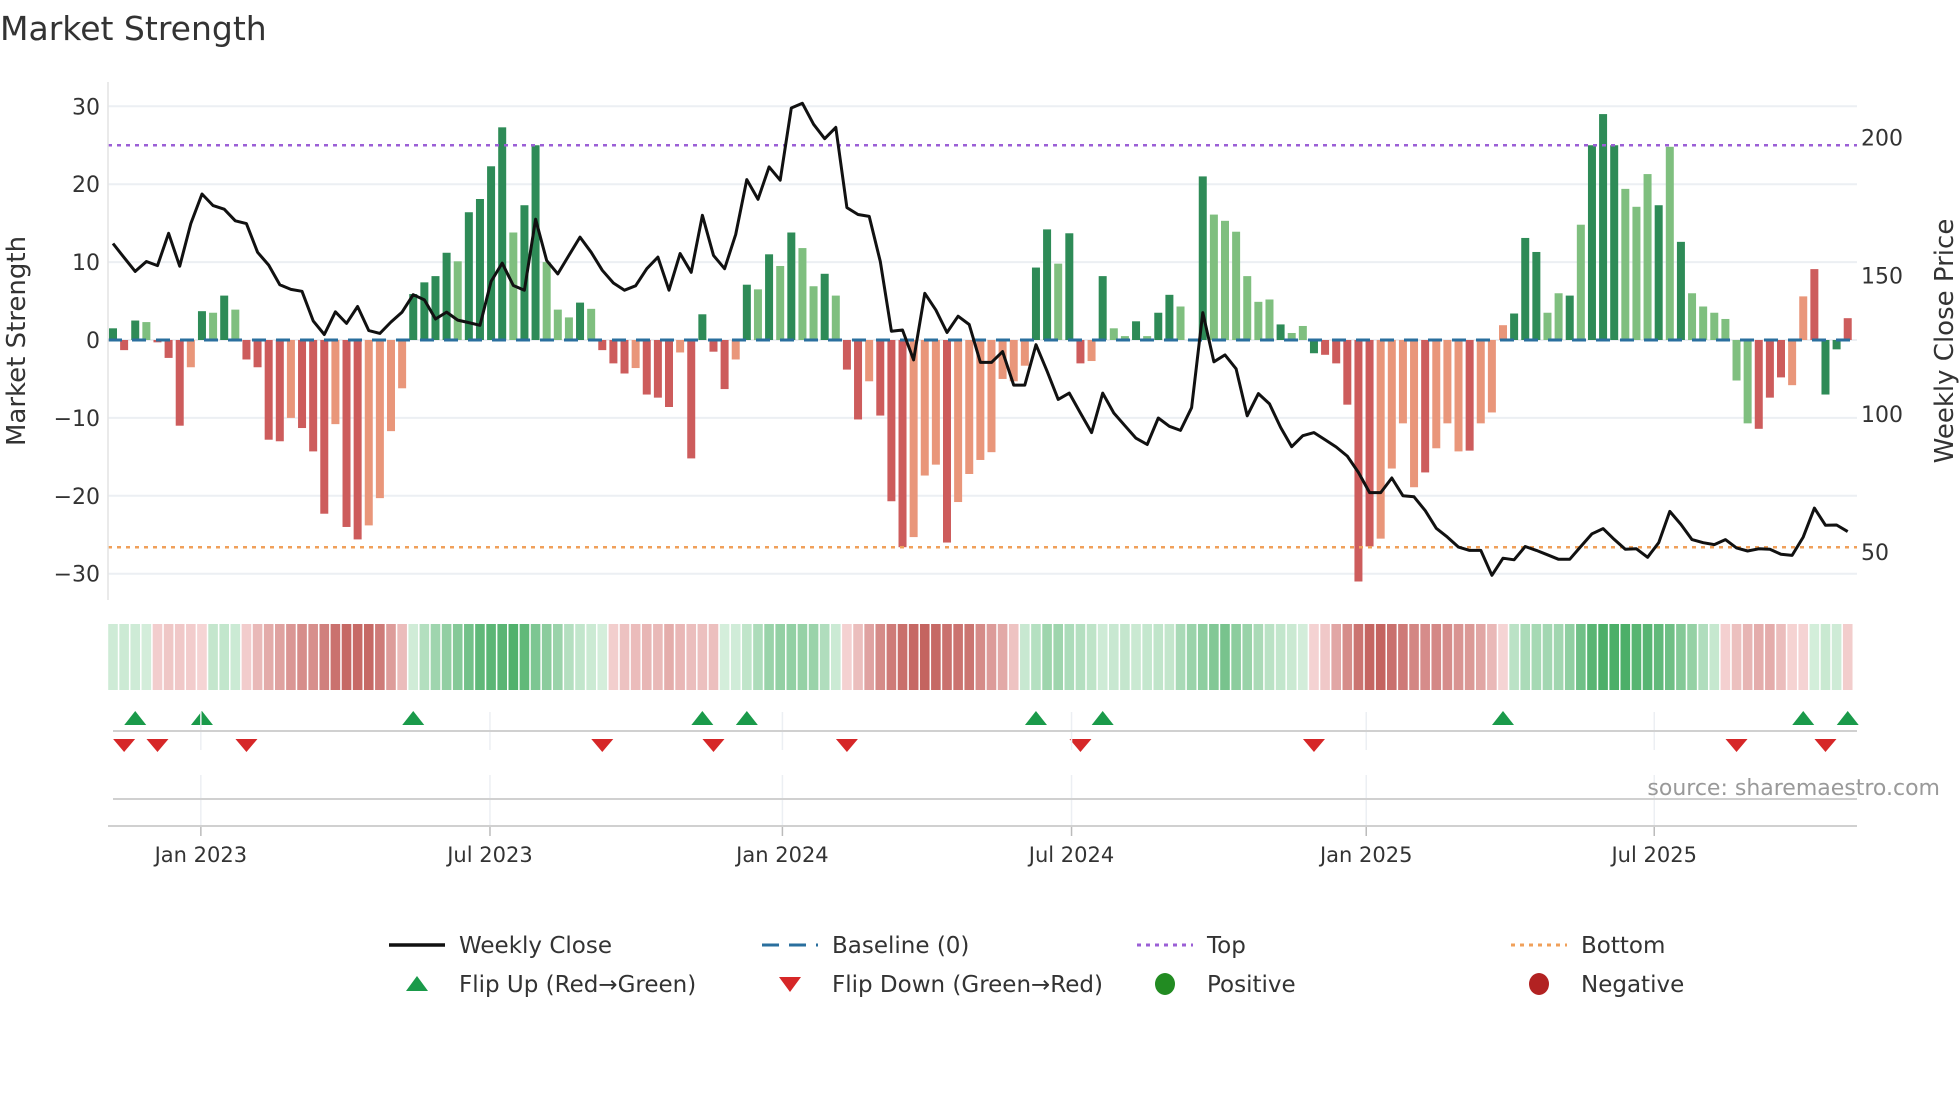  I want to click on y-tick-label: 30, so click(86, 107).